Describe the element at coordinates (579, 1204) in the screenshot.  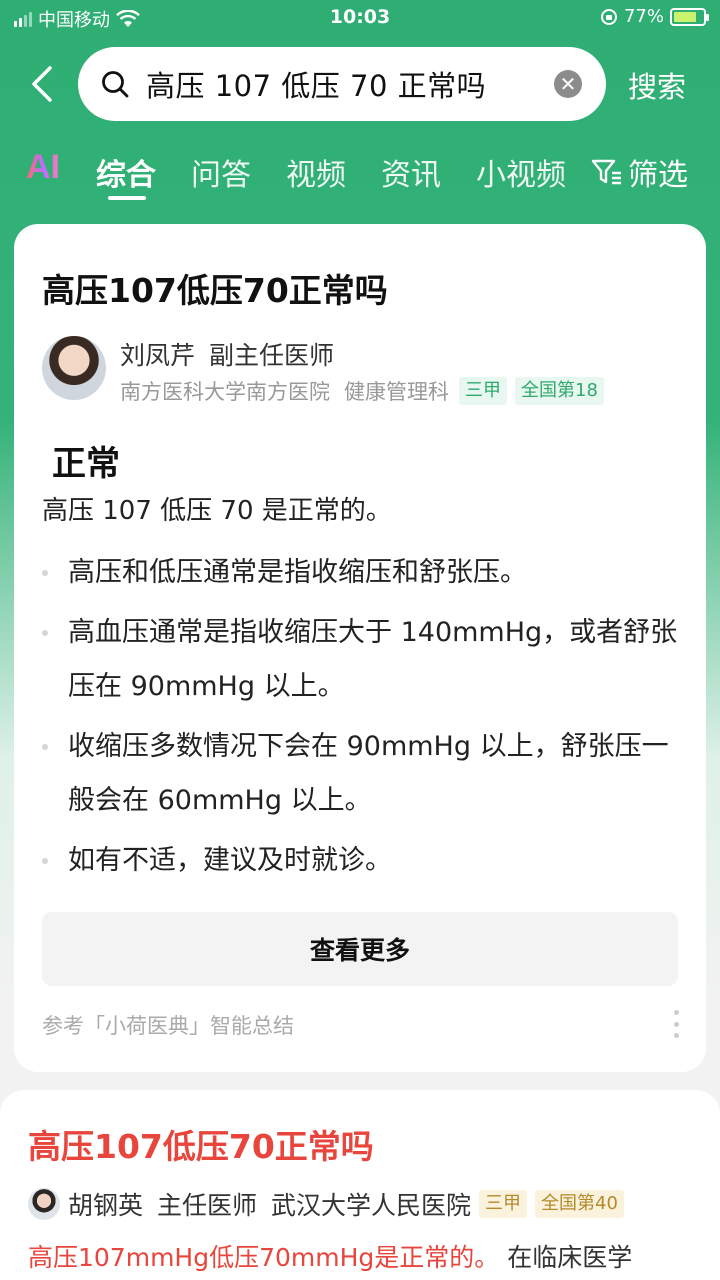
I see `ranking-badge: 全国第40` at that location.